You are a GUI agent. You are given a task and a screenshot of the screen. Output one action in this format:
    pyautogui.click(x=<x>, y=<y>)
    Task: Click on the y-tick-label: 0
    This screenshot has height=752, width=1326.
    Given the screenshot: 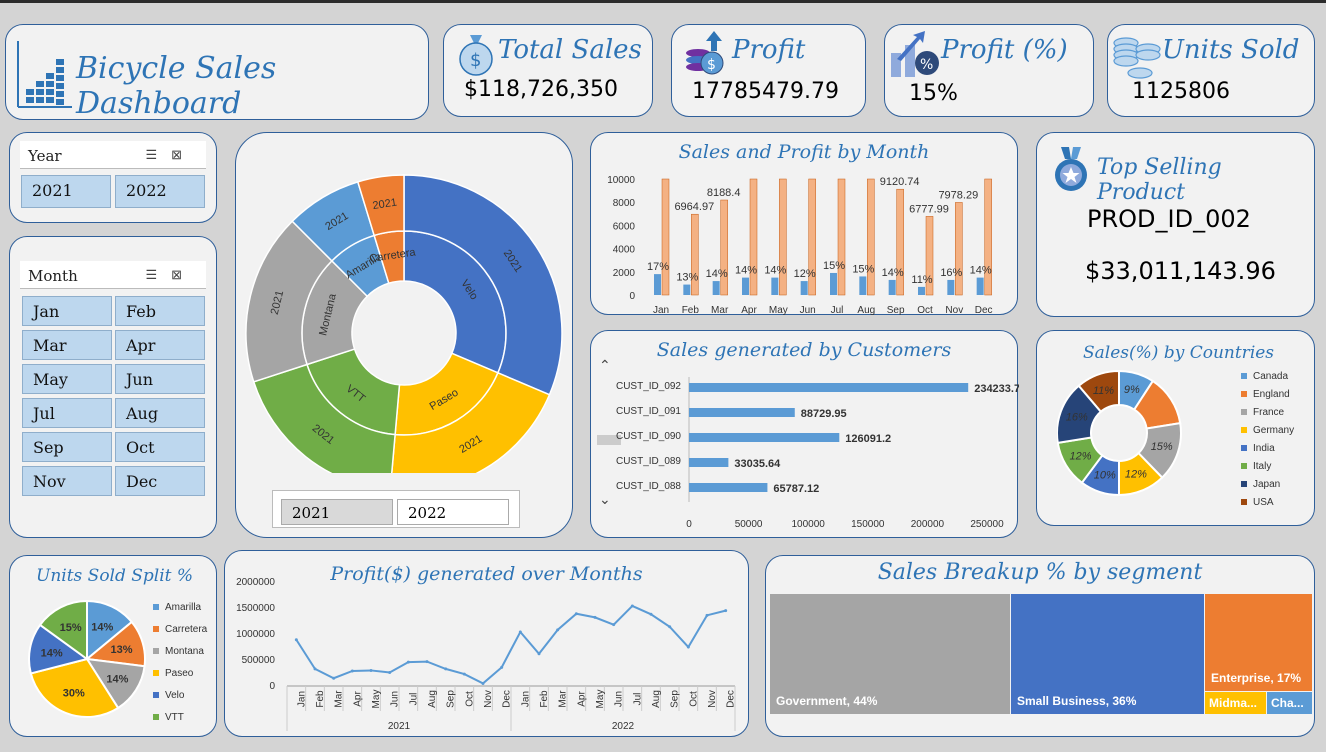 What is the action you would take?
    pyautogui.click(x=272, y=686)
    